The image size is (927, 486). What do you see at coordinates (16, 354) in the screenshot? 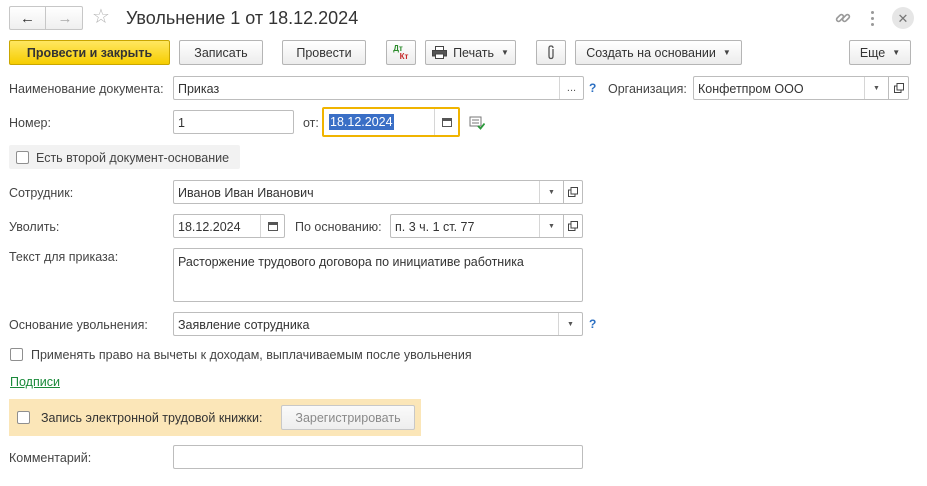
I see `deductions-checkbox` at bounding box center [16, 354].